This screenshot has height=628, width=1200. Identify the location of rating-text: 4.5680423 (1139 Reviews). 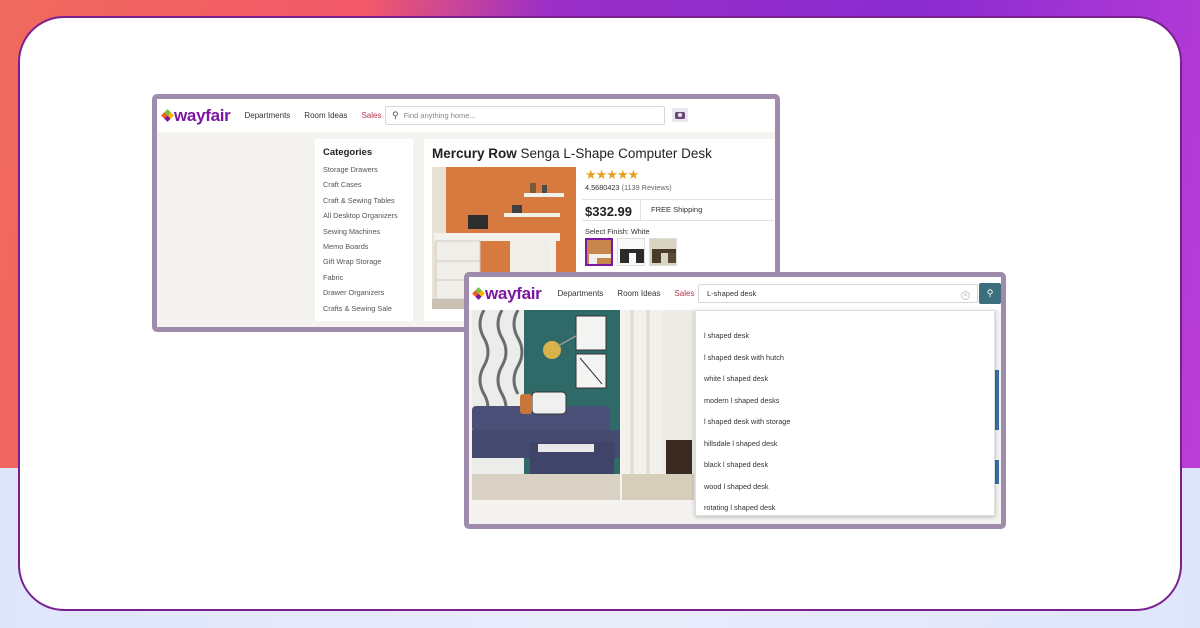
(628, 187).